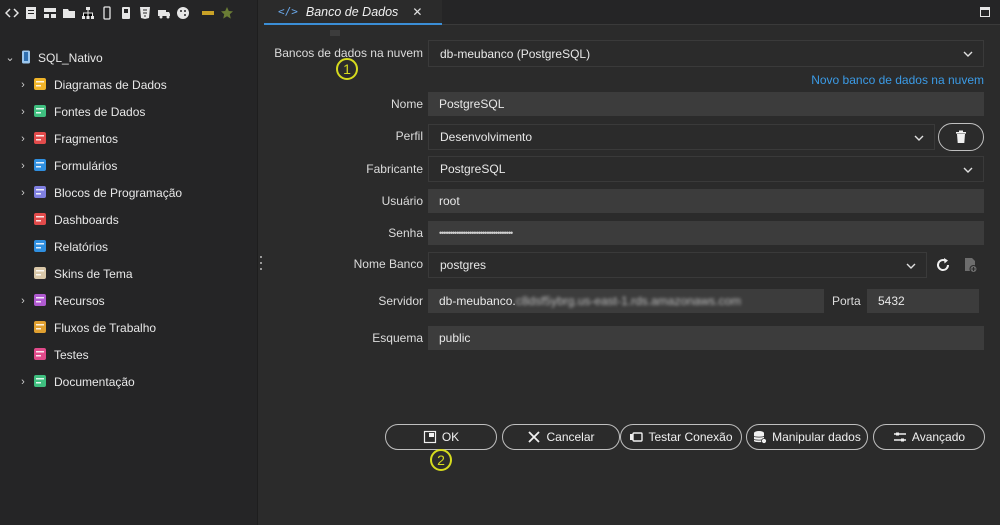 The image size is (1000, 525). What do you see at coordinates (129, 165) in the screenshot?
I see `tree-item: › Formulários` at bounding box center [129, 165].